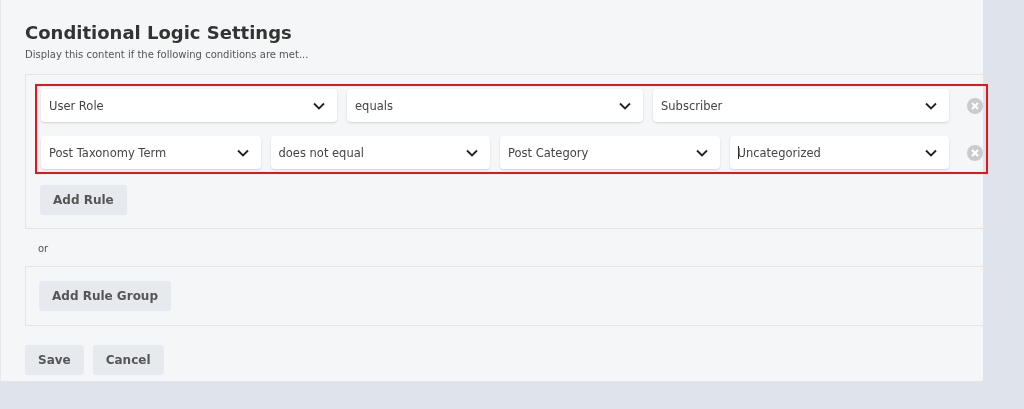  I want to click on save-button: Save, so click(54, 360).